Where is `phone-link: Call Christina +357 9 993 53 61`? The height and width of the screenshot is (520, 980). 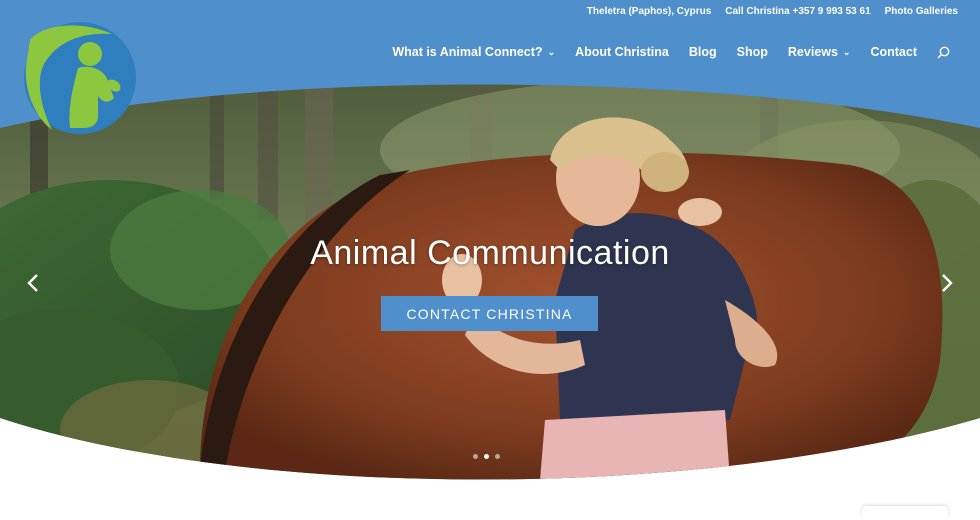 phone-link: Call Christina +357 9 993 53 61 is located at coordinates (797, 11).